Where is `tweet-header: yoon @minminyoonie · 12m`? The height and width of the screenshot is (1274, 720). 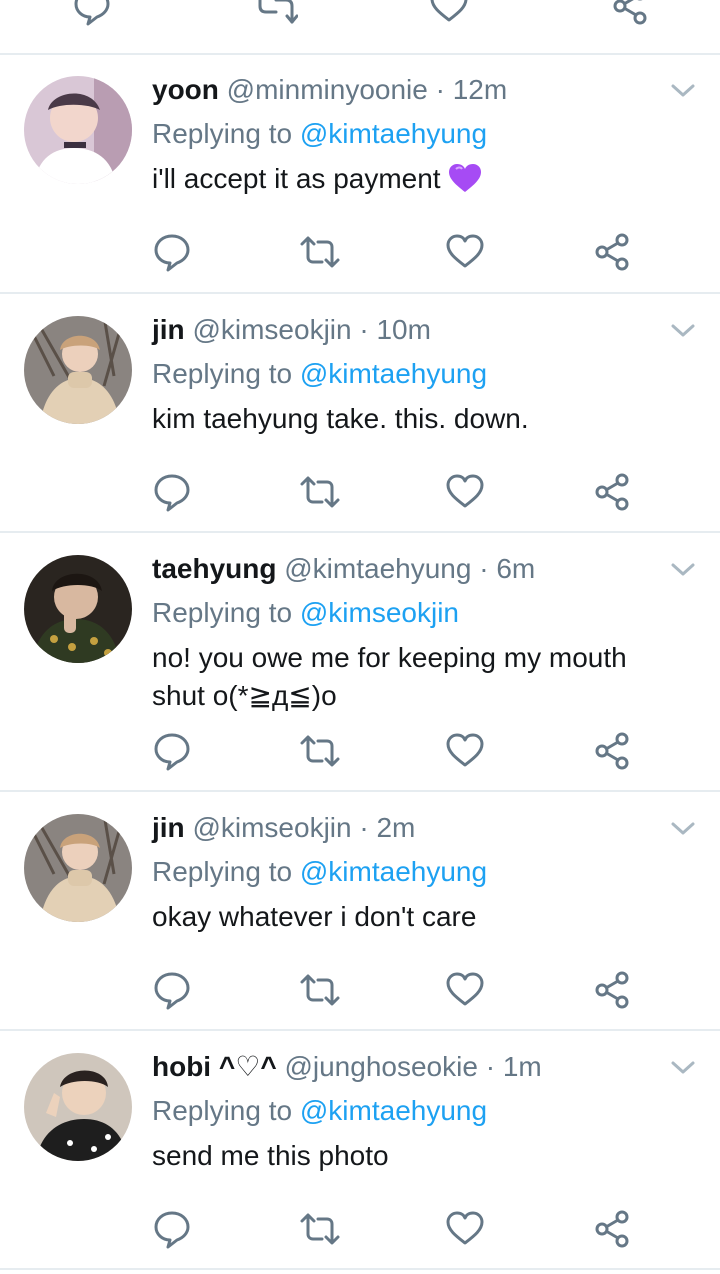 tweet-header: yoon @minminyoonie · 12m is located at coordinates (329, 90).